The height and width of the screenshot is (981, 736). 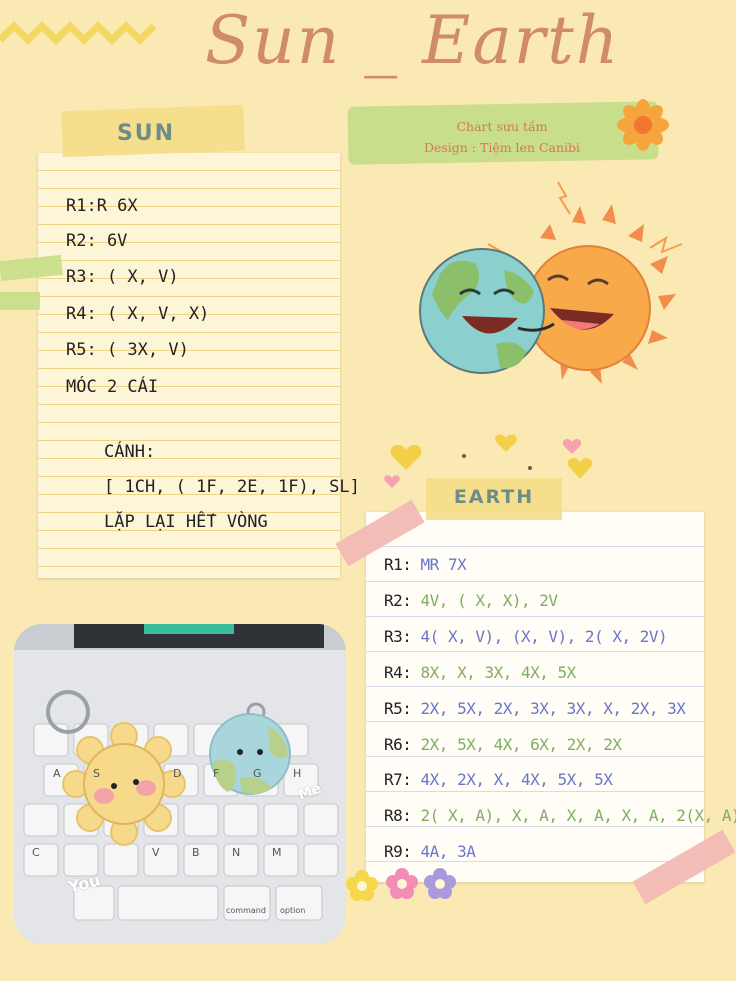 I want to click on sun-wing-title: CÁNH:, so click(x=130, y=452).